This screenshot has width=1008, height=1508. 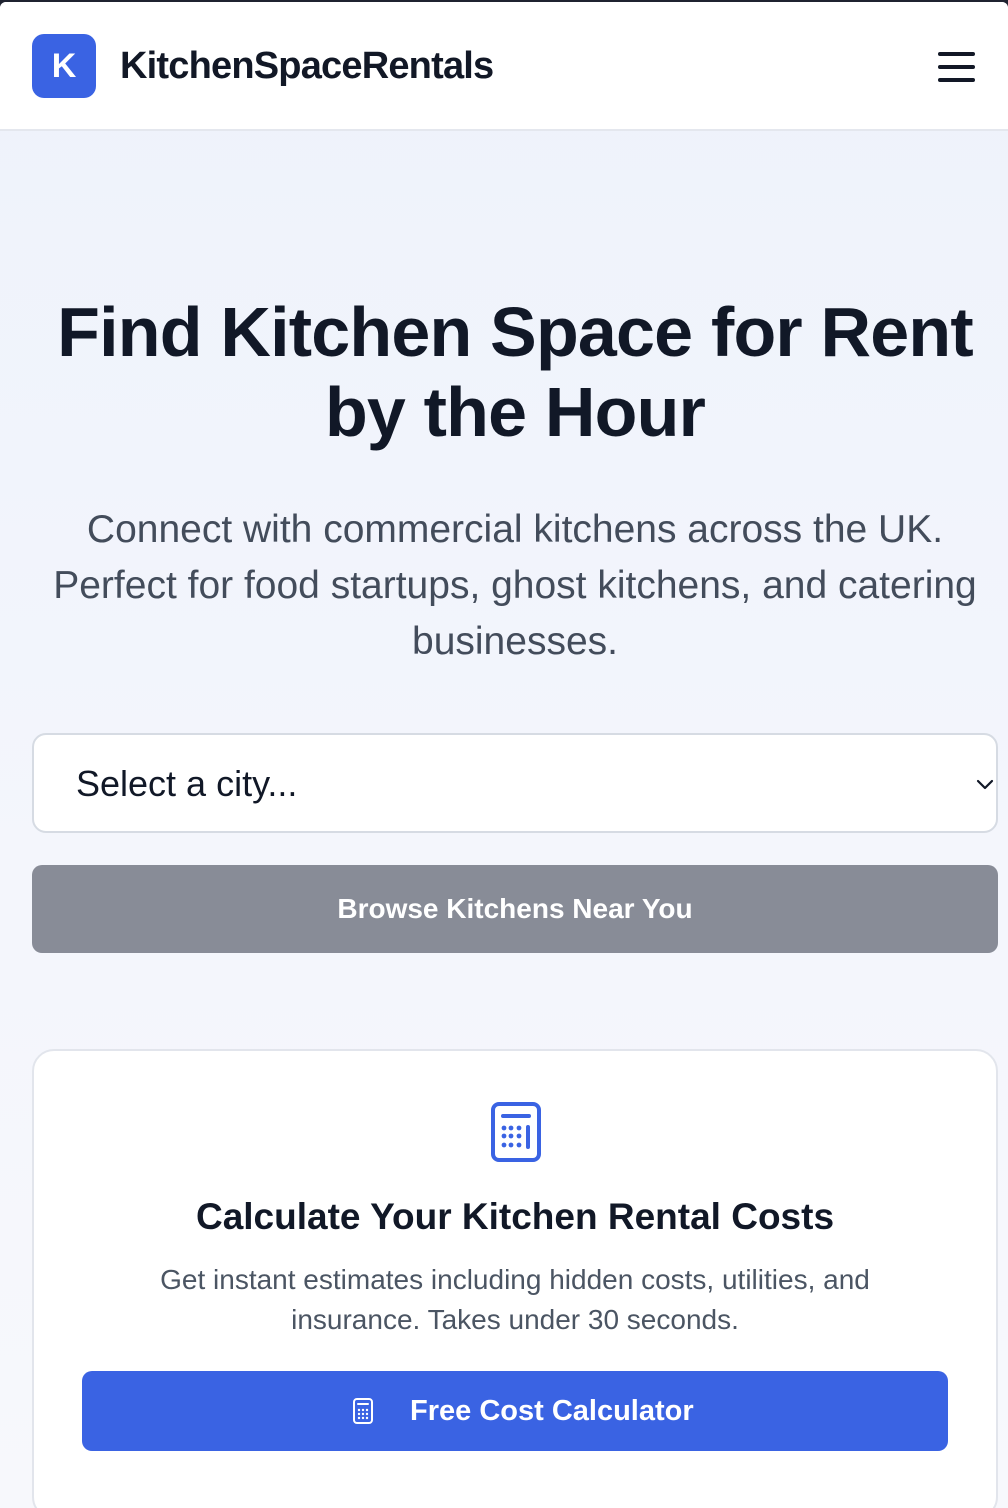 I want to click on browse-kitchens-button: Browse Kitchens Near You, so click(x=515, y=909).